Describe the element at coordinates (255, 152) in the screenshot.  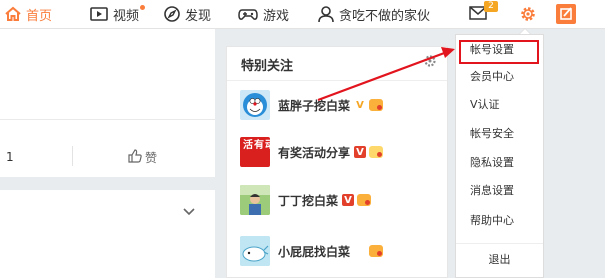
I see `avatar: 活有动奖` at that location.